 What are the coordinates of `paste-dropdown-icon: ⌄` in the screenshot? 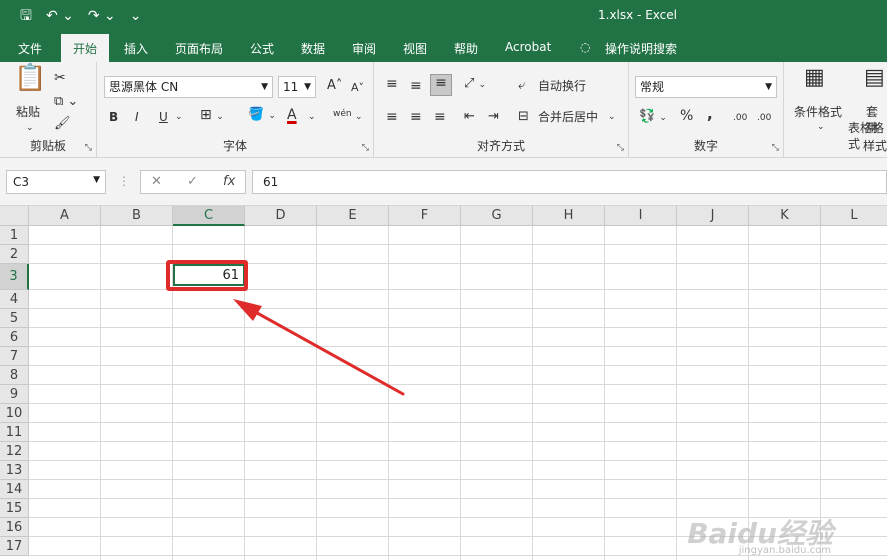 It's located at (30, 128).